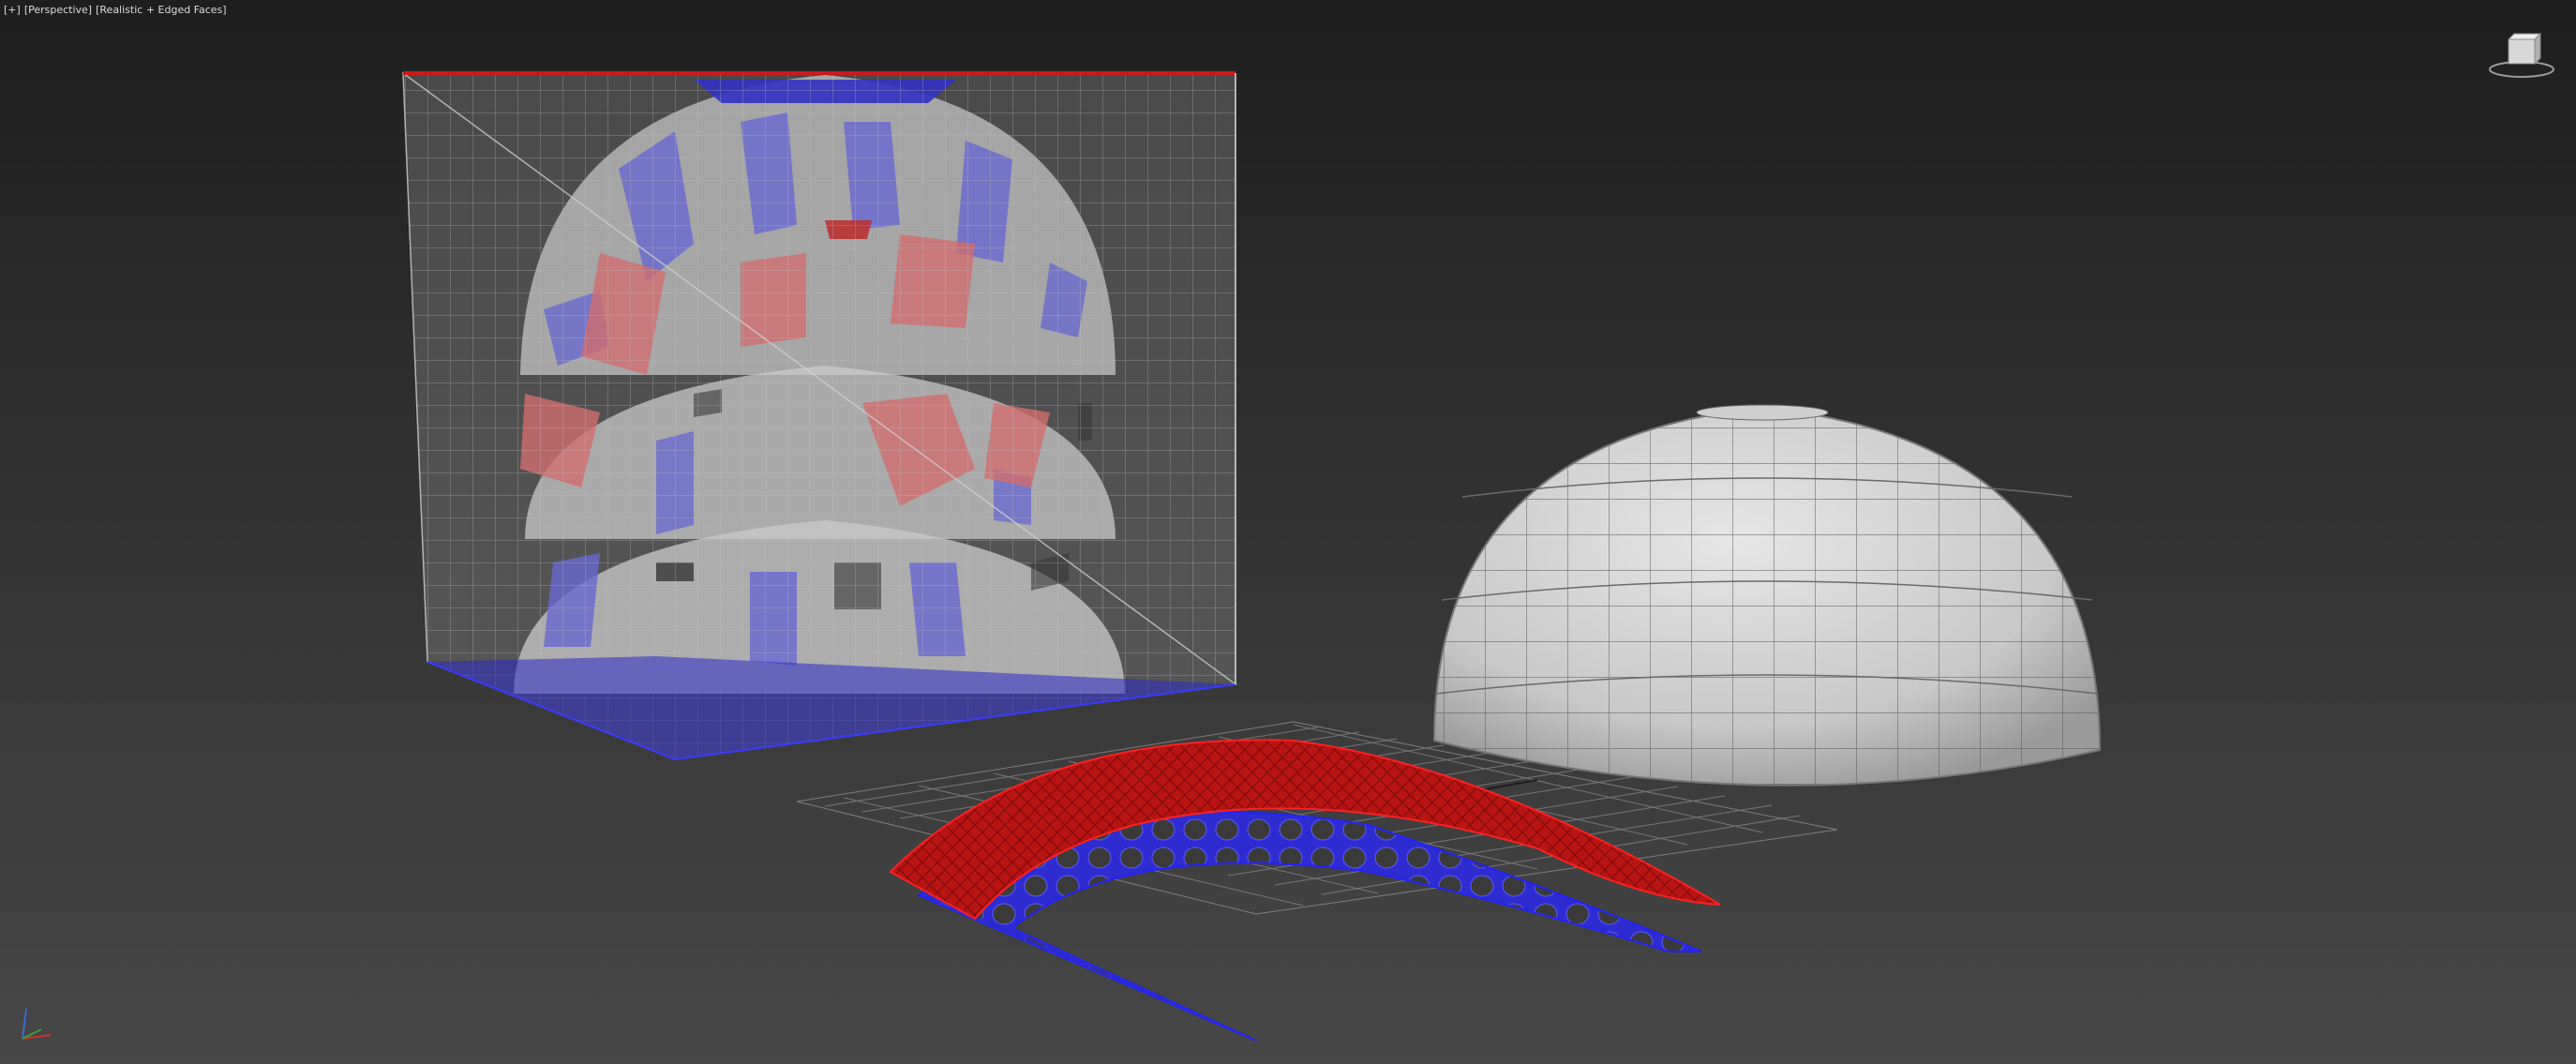  What do you see at coordinates (37, 1024) in the screenshot?
I see `axis-tripod-icon` at bounding box center [37, 1024].